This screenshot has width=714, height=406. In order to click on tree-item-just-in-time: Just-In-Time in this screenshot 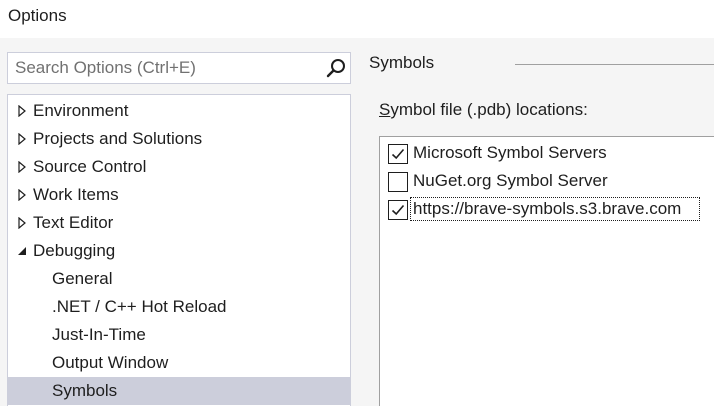, I will do `click(179, 335)`.